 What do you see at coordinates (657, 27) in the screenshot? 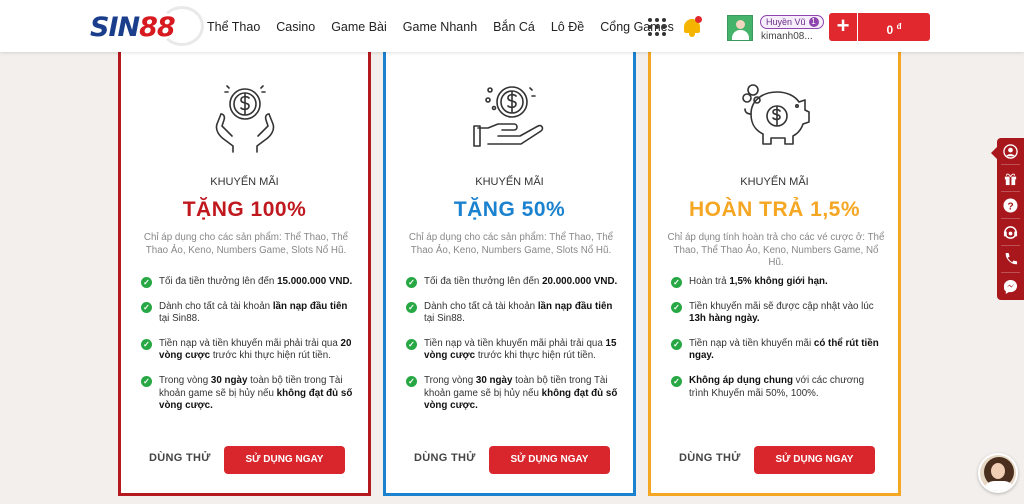
I see `apps-grid-icon` at bounding box center [657, 27].